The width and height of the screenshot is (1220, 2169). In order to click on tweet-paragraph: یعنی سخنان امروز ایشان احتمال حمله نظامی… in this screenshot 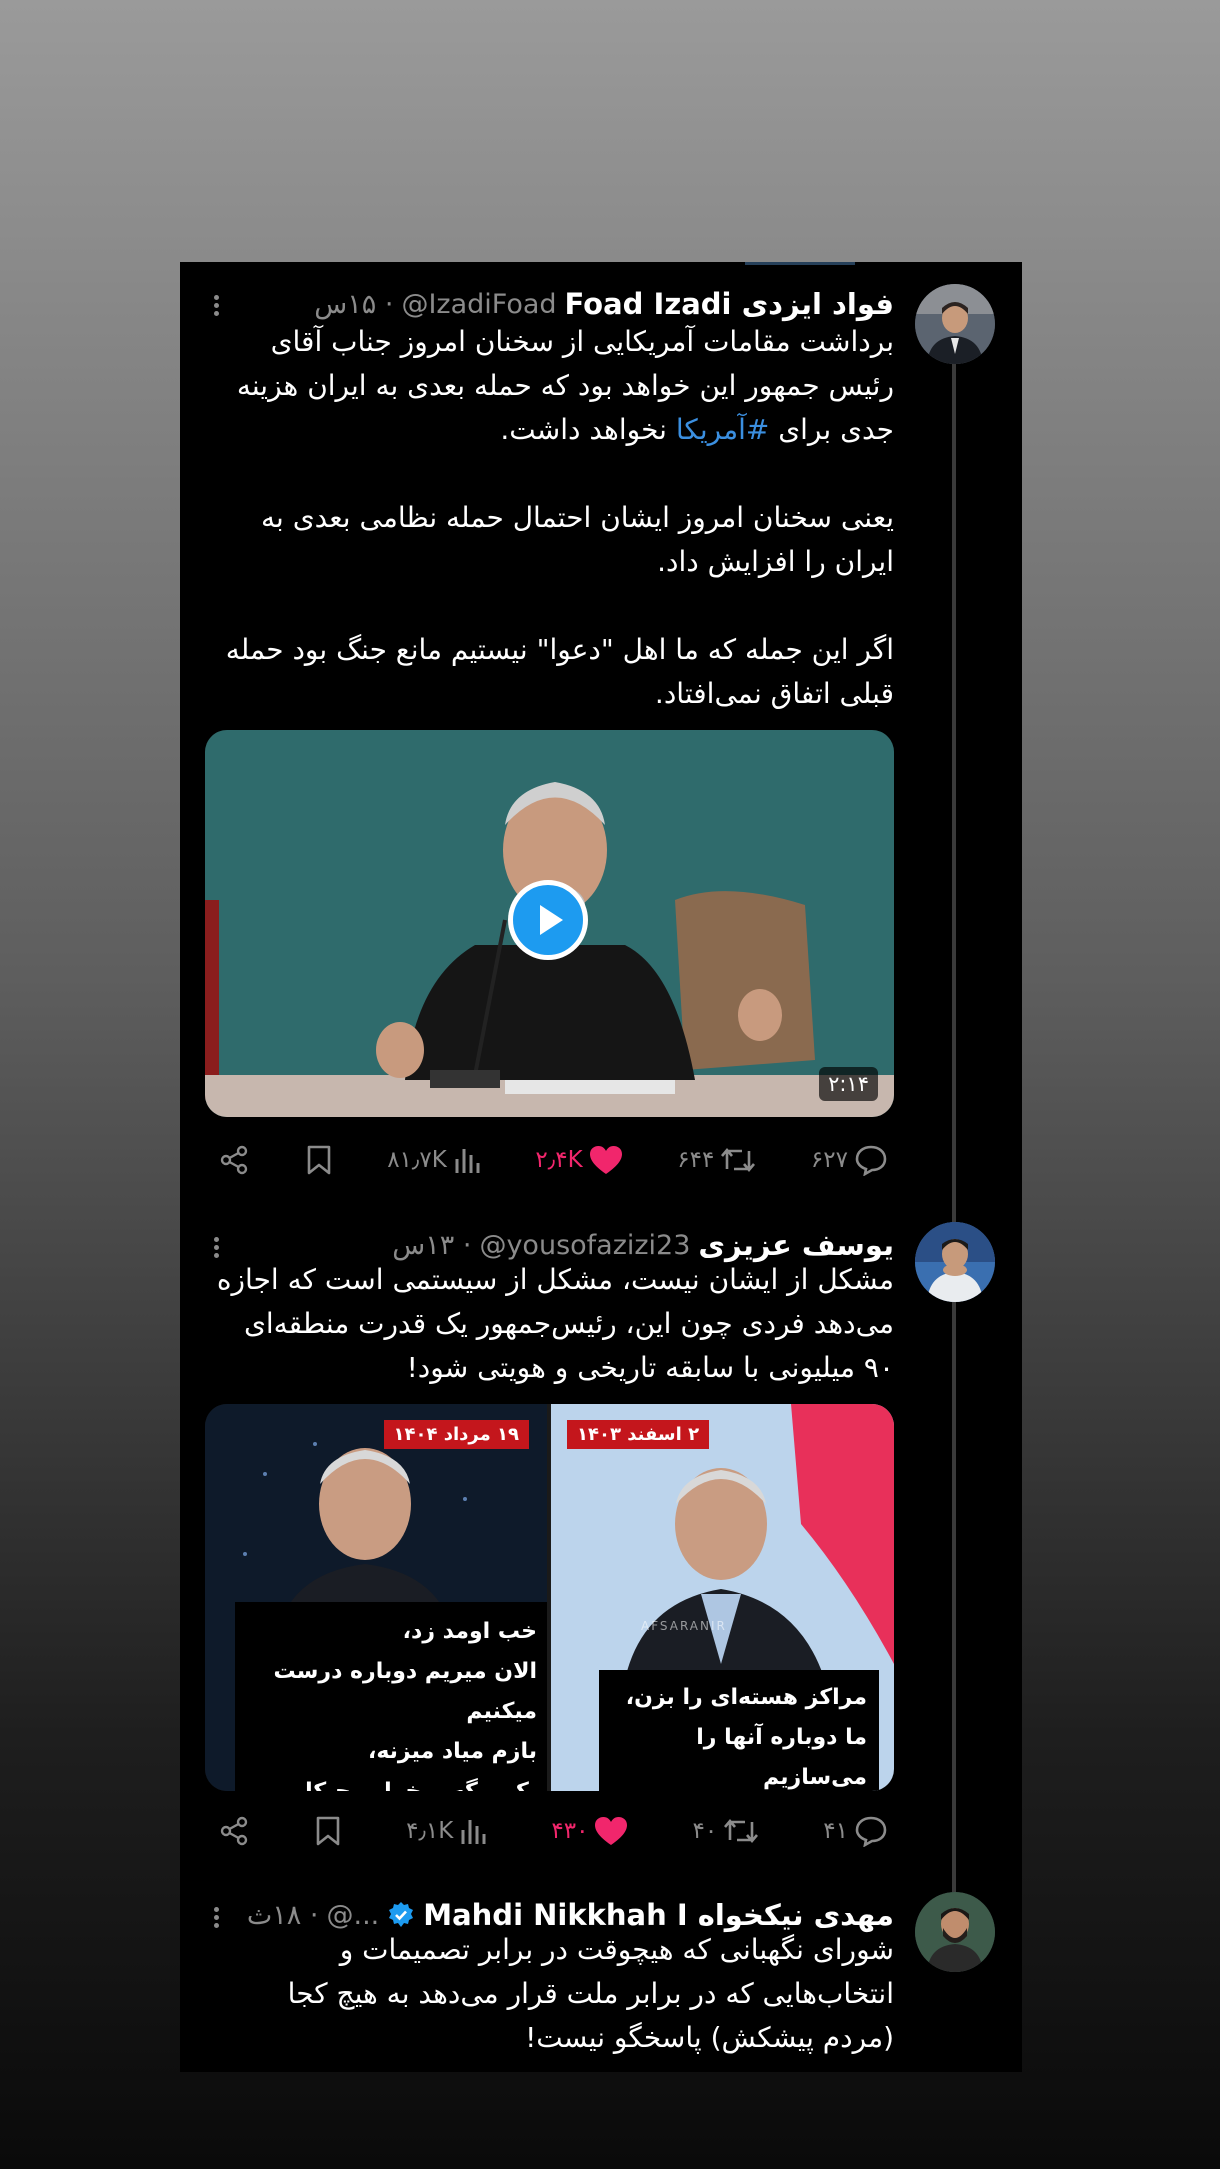, I will do `click(573, 539)`.